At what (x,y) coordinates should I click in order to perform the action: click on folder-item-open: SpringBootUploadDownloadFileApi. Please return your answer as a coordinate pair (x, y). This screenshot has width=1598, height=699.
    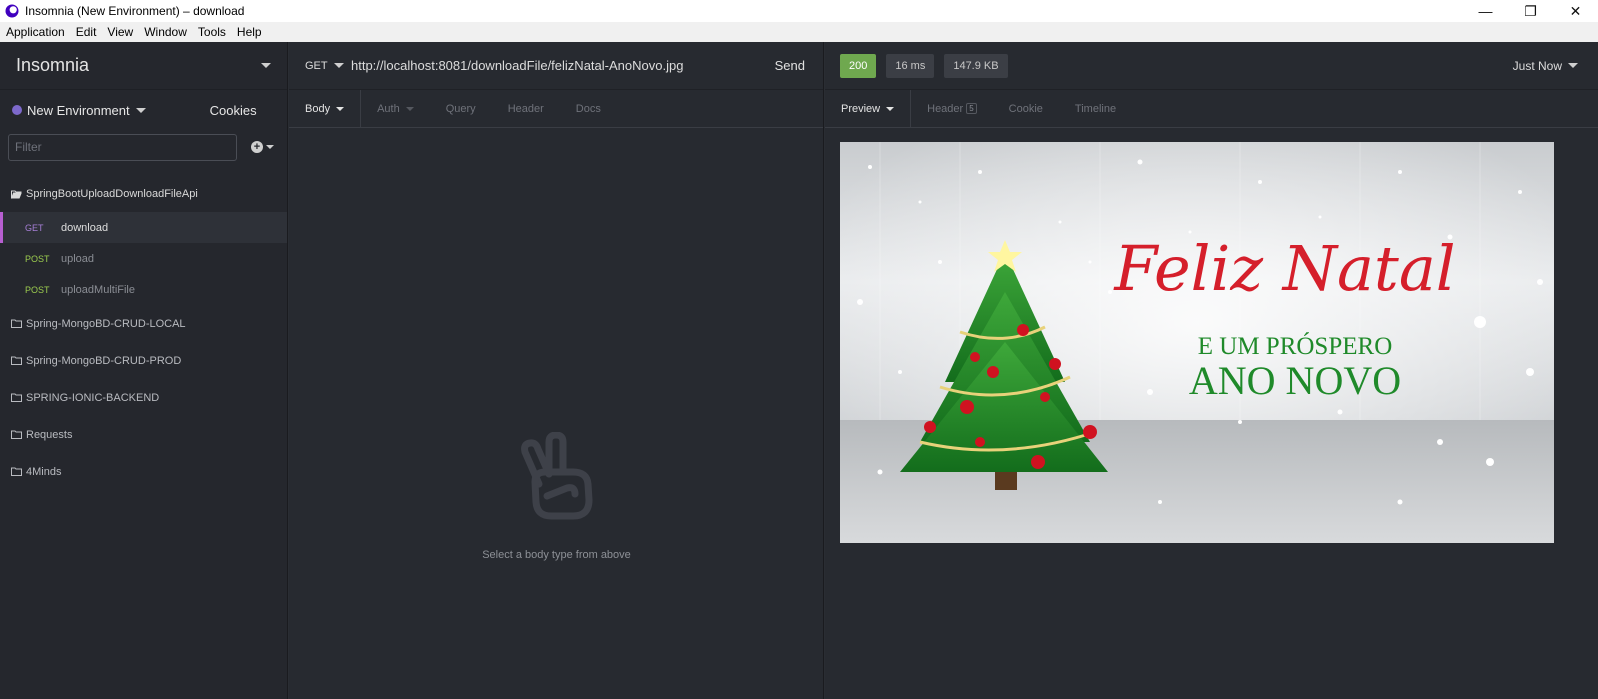
    Looking at the image, I should click on (143, 194).